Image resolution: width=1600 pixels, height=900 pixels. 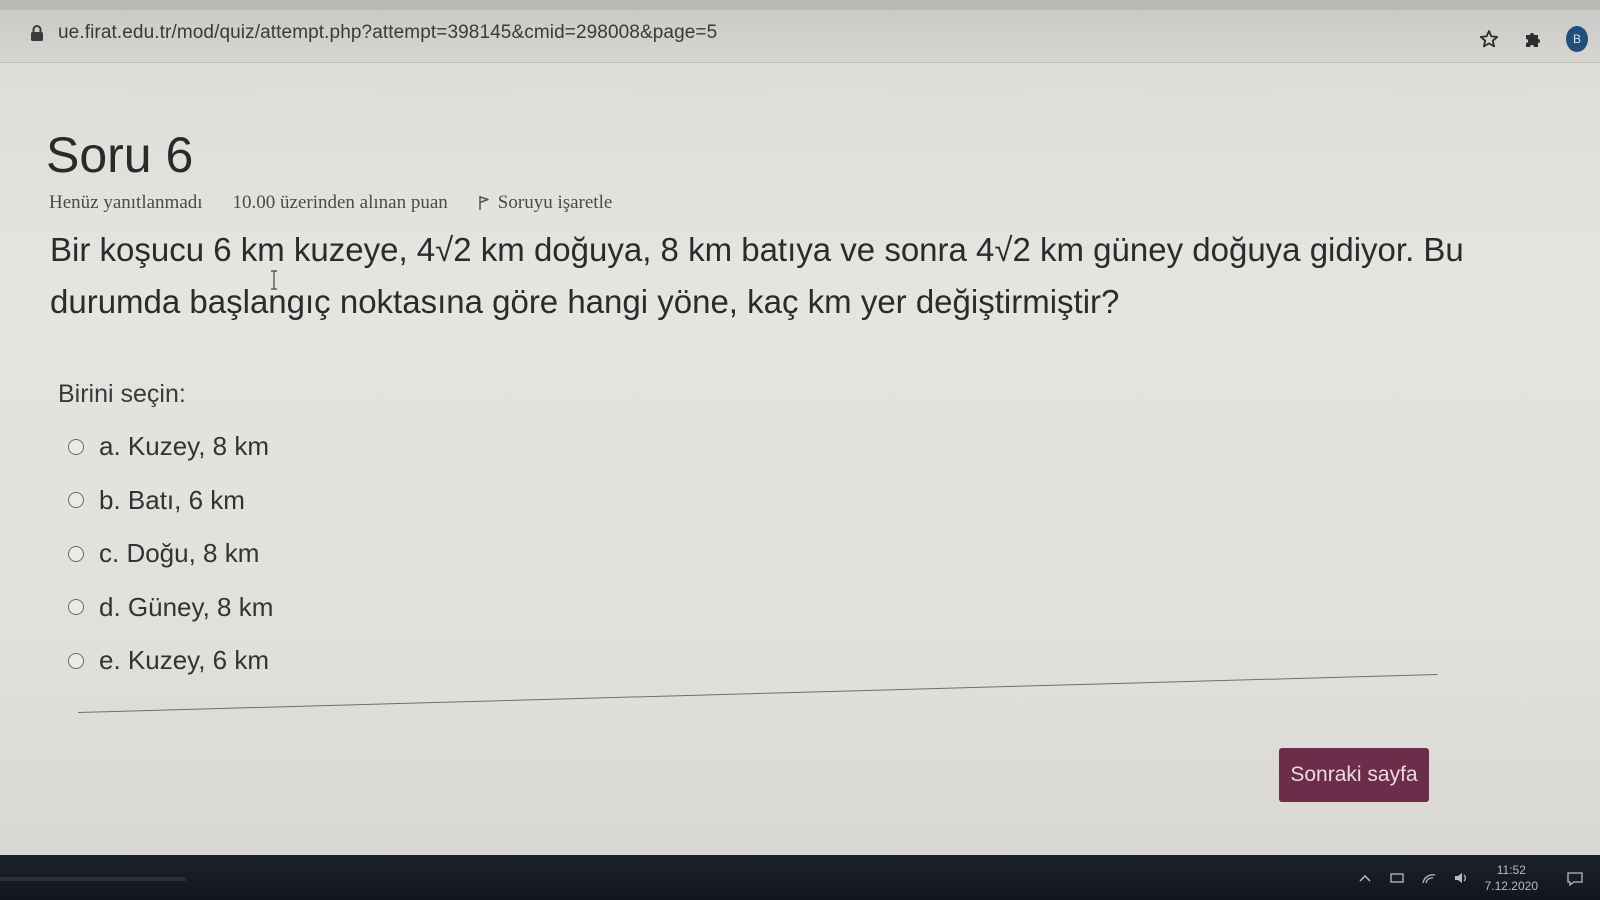 I want to click on network-icon, so click(x=1397, y=878).